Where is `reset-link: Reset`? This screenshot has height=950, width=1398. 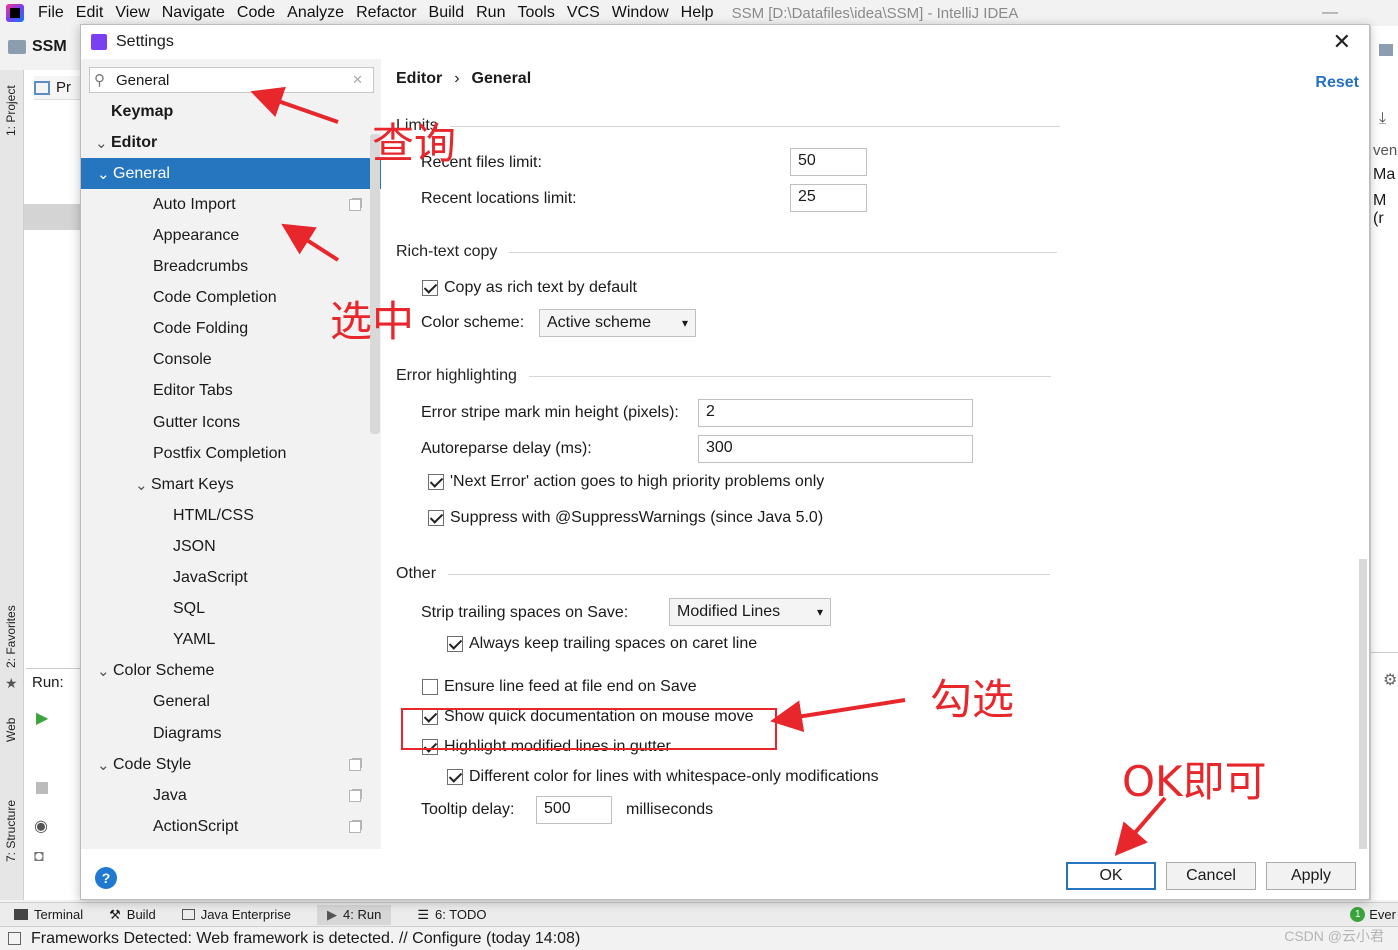 reset-link: Reset is located at coordinates (1337, 83).